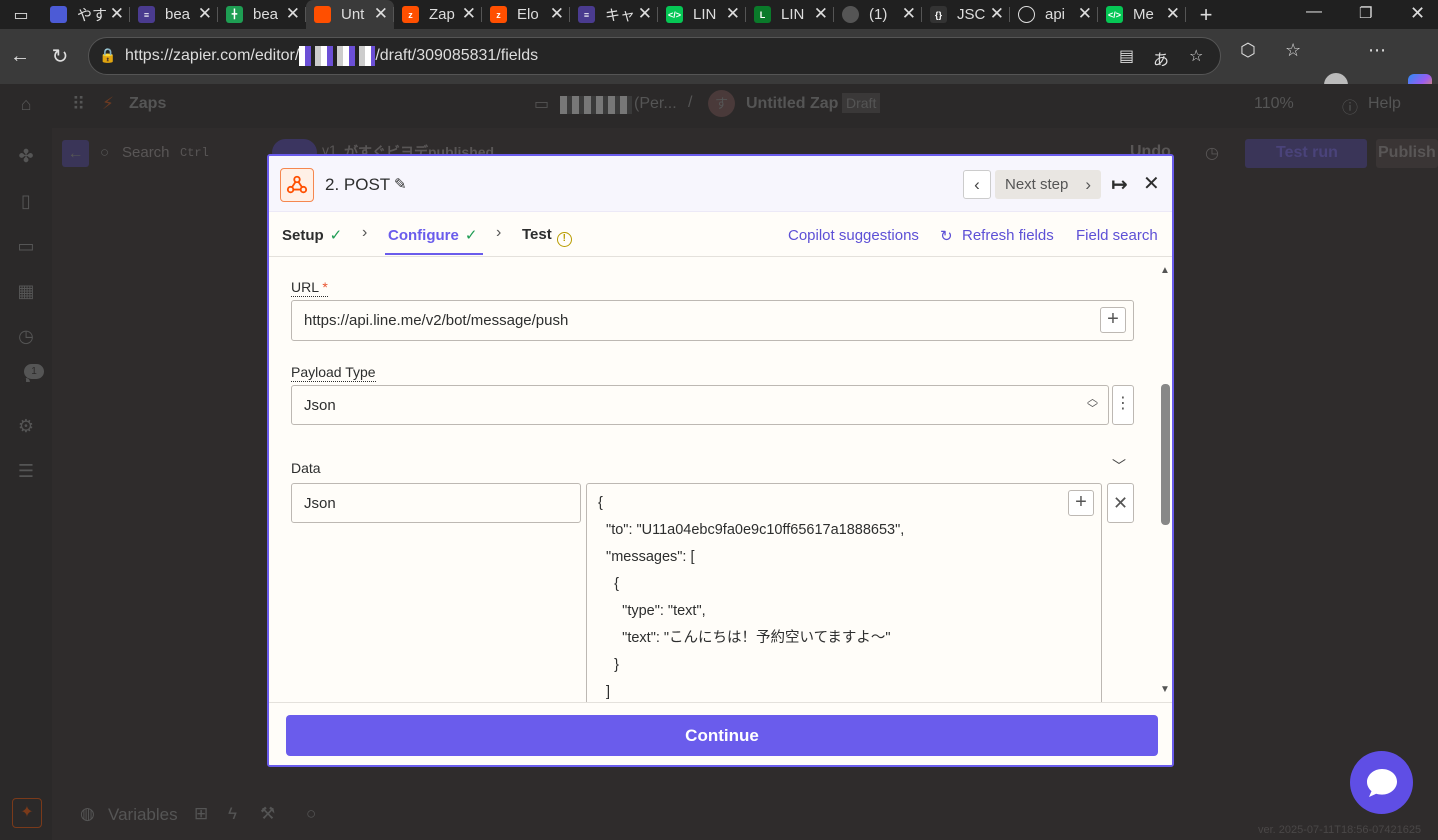 The width and height of the screenshot is (1438, 840). What do you see at coordinates (878, 14) in the screenshot?
I see `browser-tab: (1) ✕` at bounding box center [878, 14].